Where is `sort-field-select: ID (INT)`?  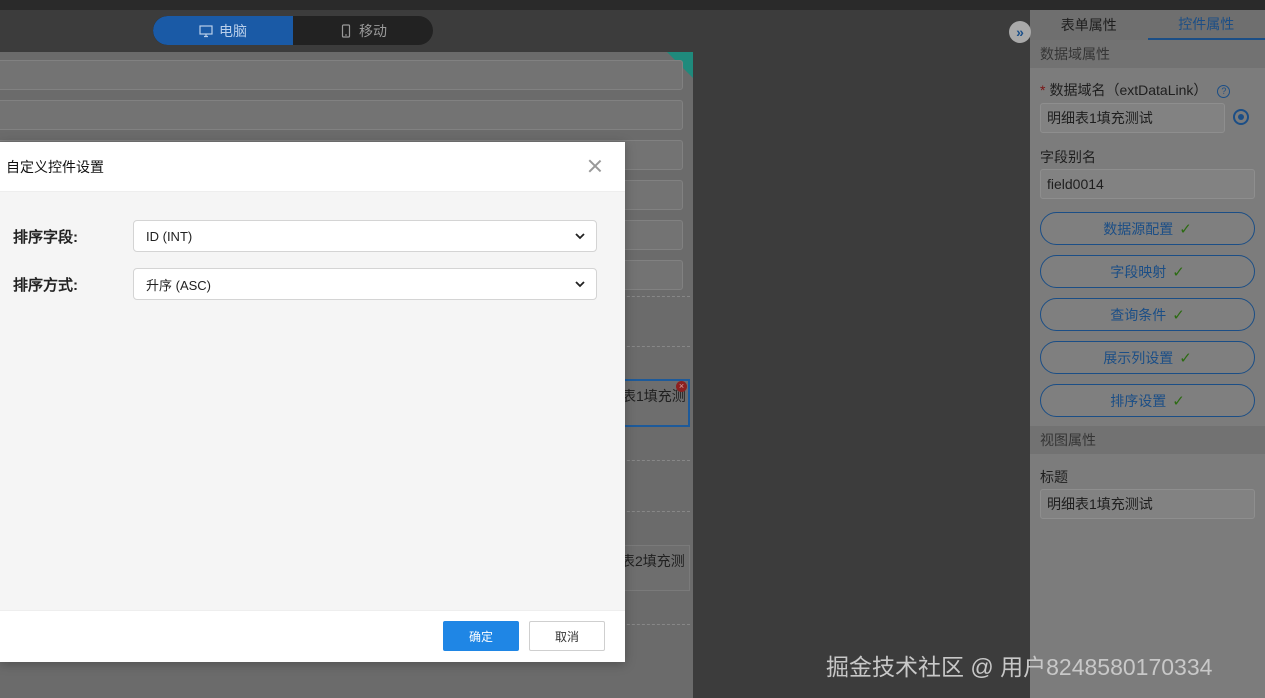
sort-field-select: ID (INT) is located at coordinates (365, 236).